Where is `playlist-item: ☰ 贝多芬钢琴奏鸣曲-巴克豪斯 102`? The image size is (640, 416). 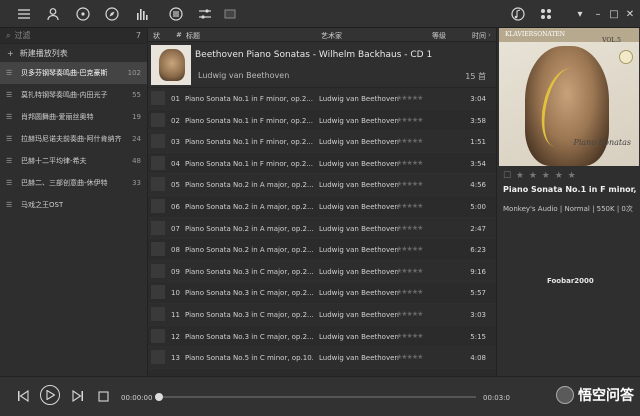 playlist-item: ☰ 贝多芬钢琴奏鸣曲-巴克豪斯 102 is located at coordinates (73, 73).